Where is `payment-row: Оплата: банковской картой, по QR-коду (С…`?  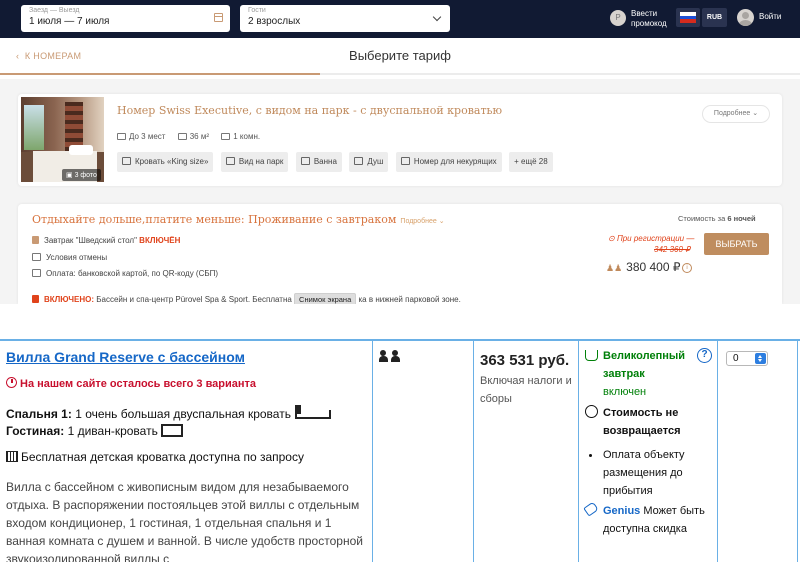 payment-row: Оплата: банковской картой, по QR-коду (С… is located at coordinates (125, 273).